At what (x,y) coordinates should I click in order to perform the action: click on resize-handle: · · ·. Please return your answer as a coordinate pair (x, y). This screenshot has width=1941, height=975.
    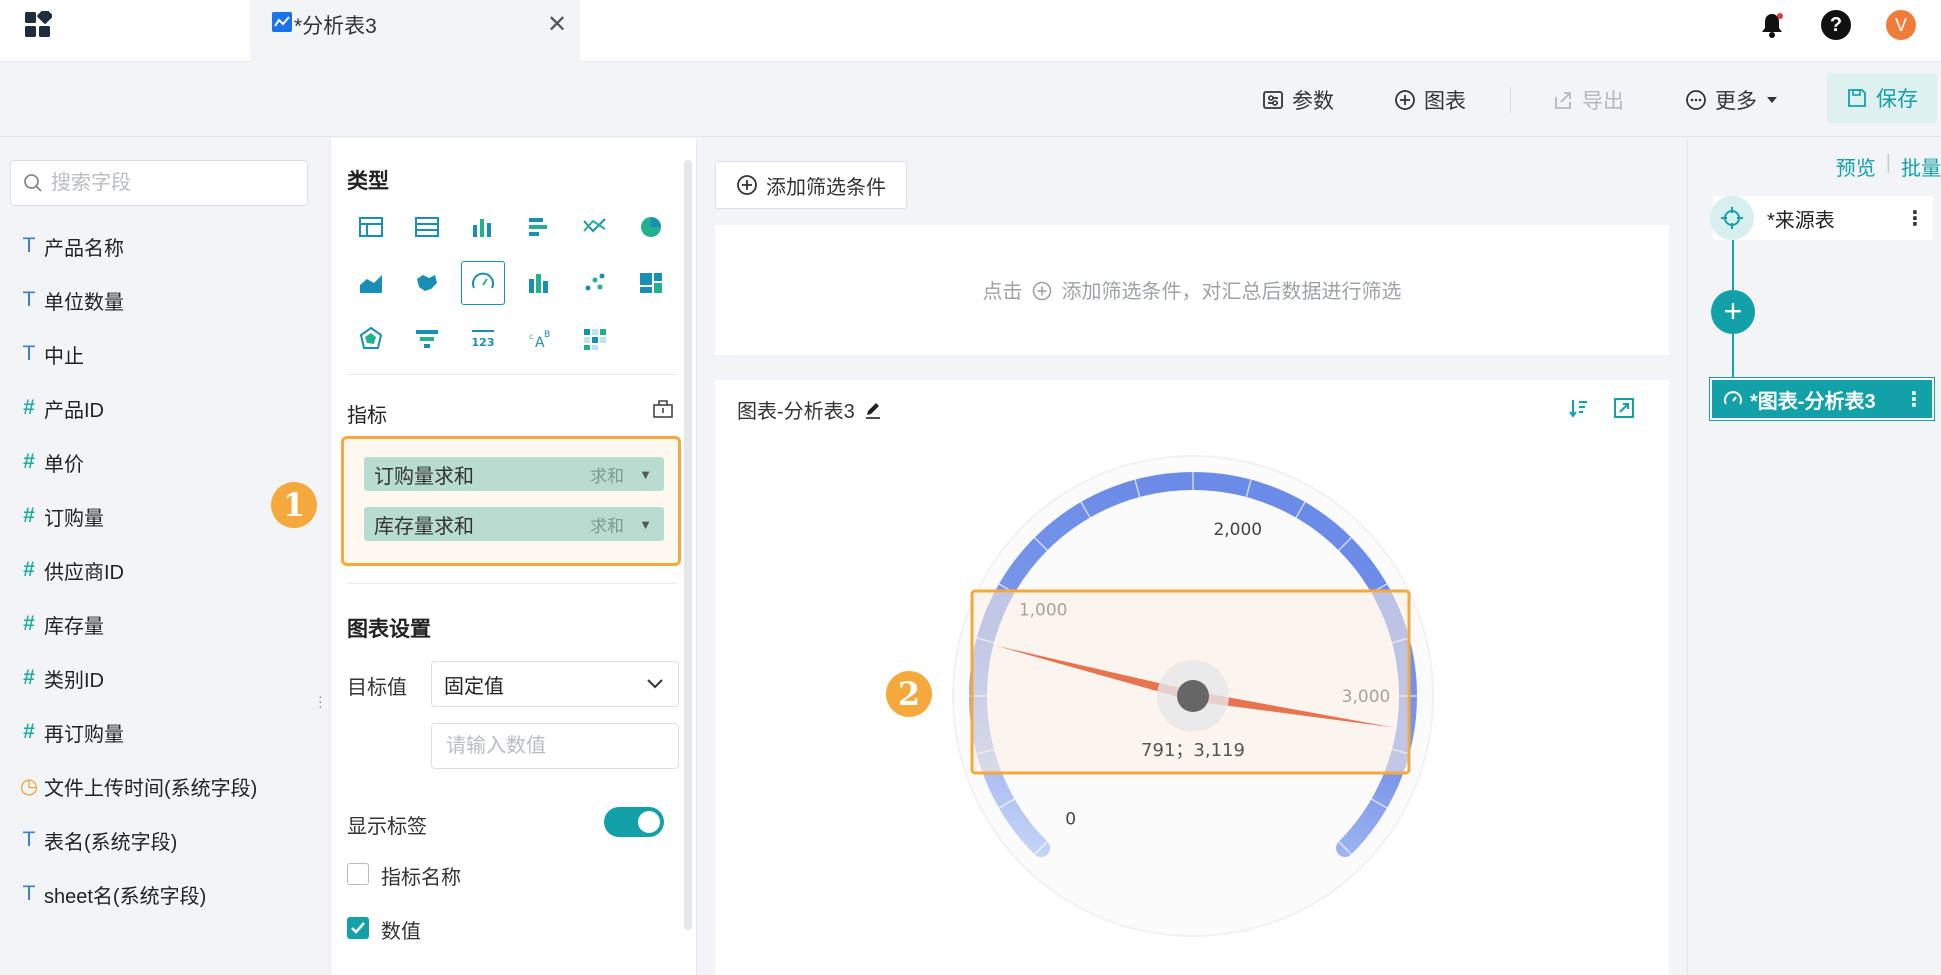
    Looking at the image, I should click on (320, 701).